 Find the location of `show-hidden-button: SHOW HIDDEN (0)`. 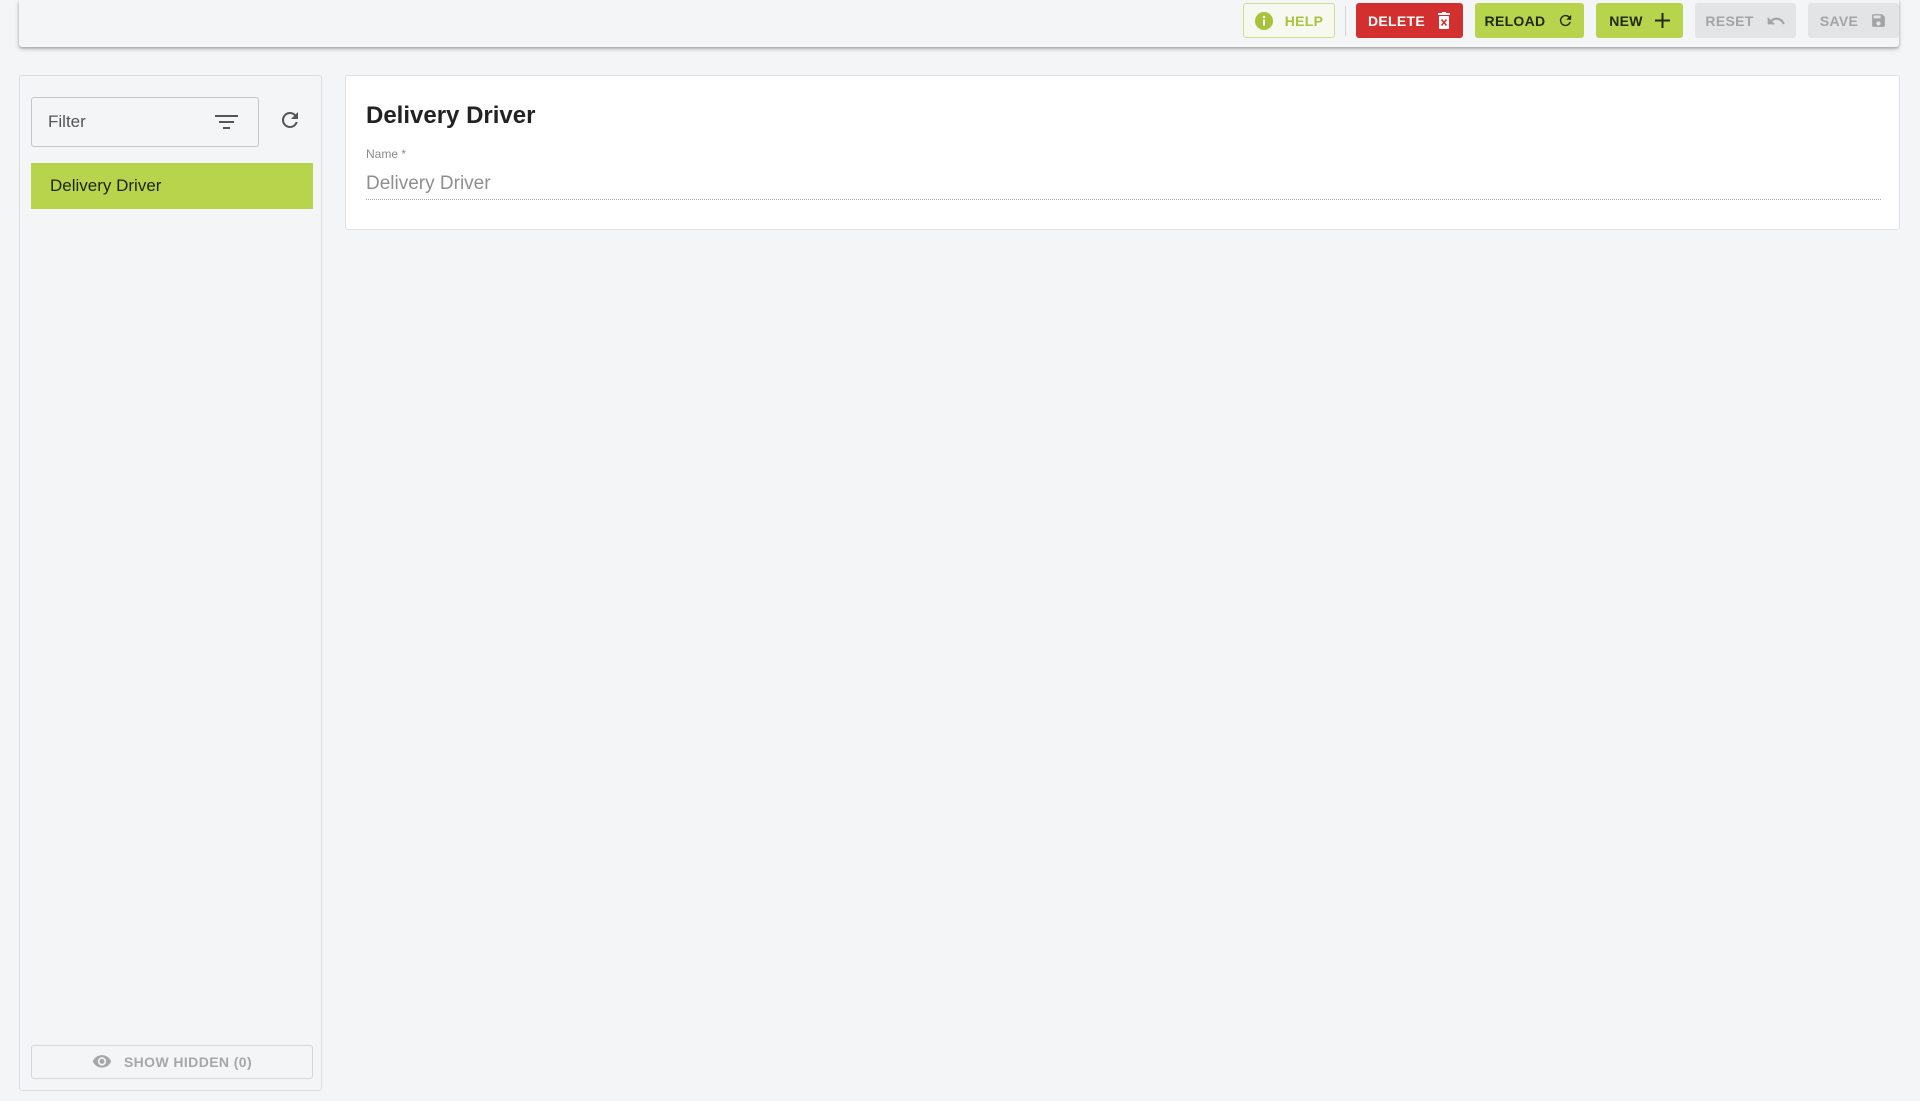

show-hidden-button: SHOW HIDDEN (0) is located at coordinates (172, 1062).